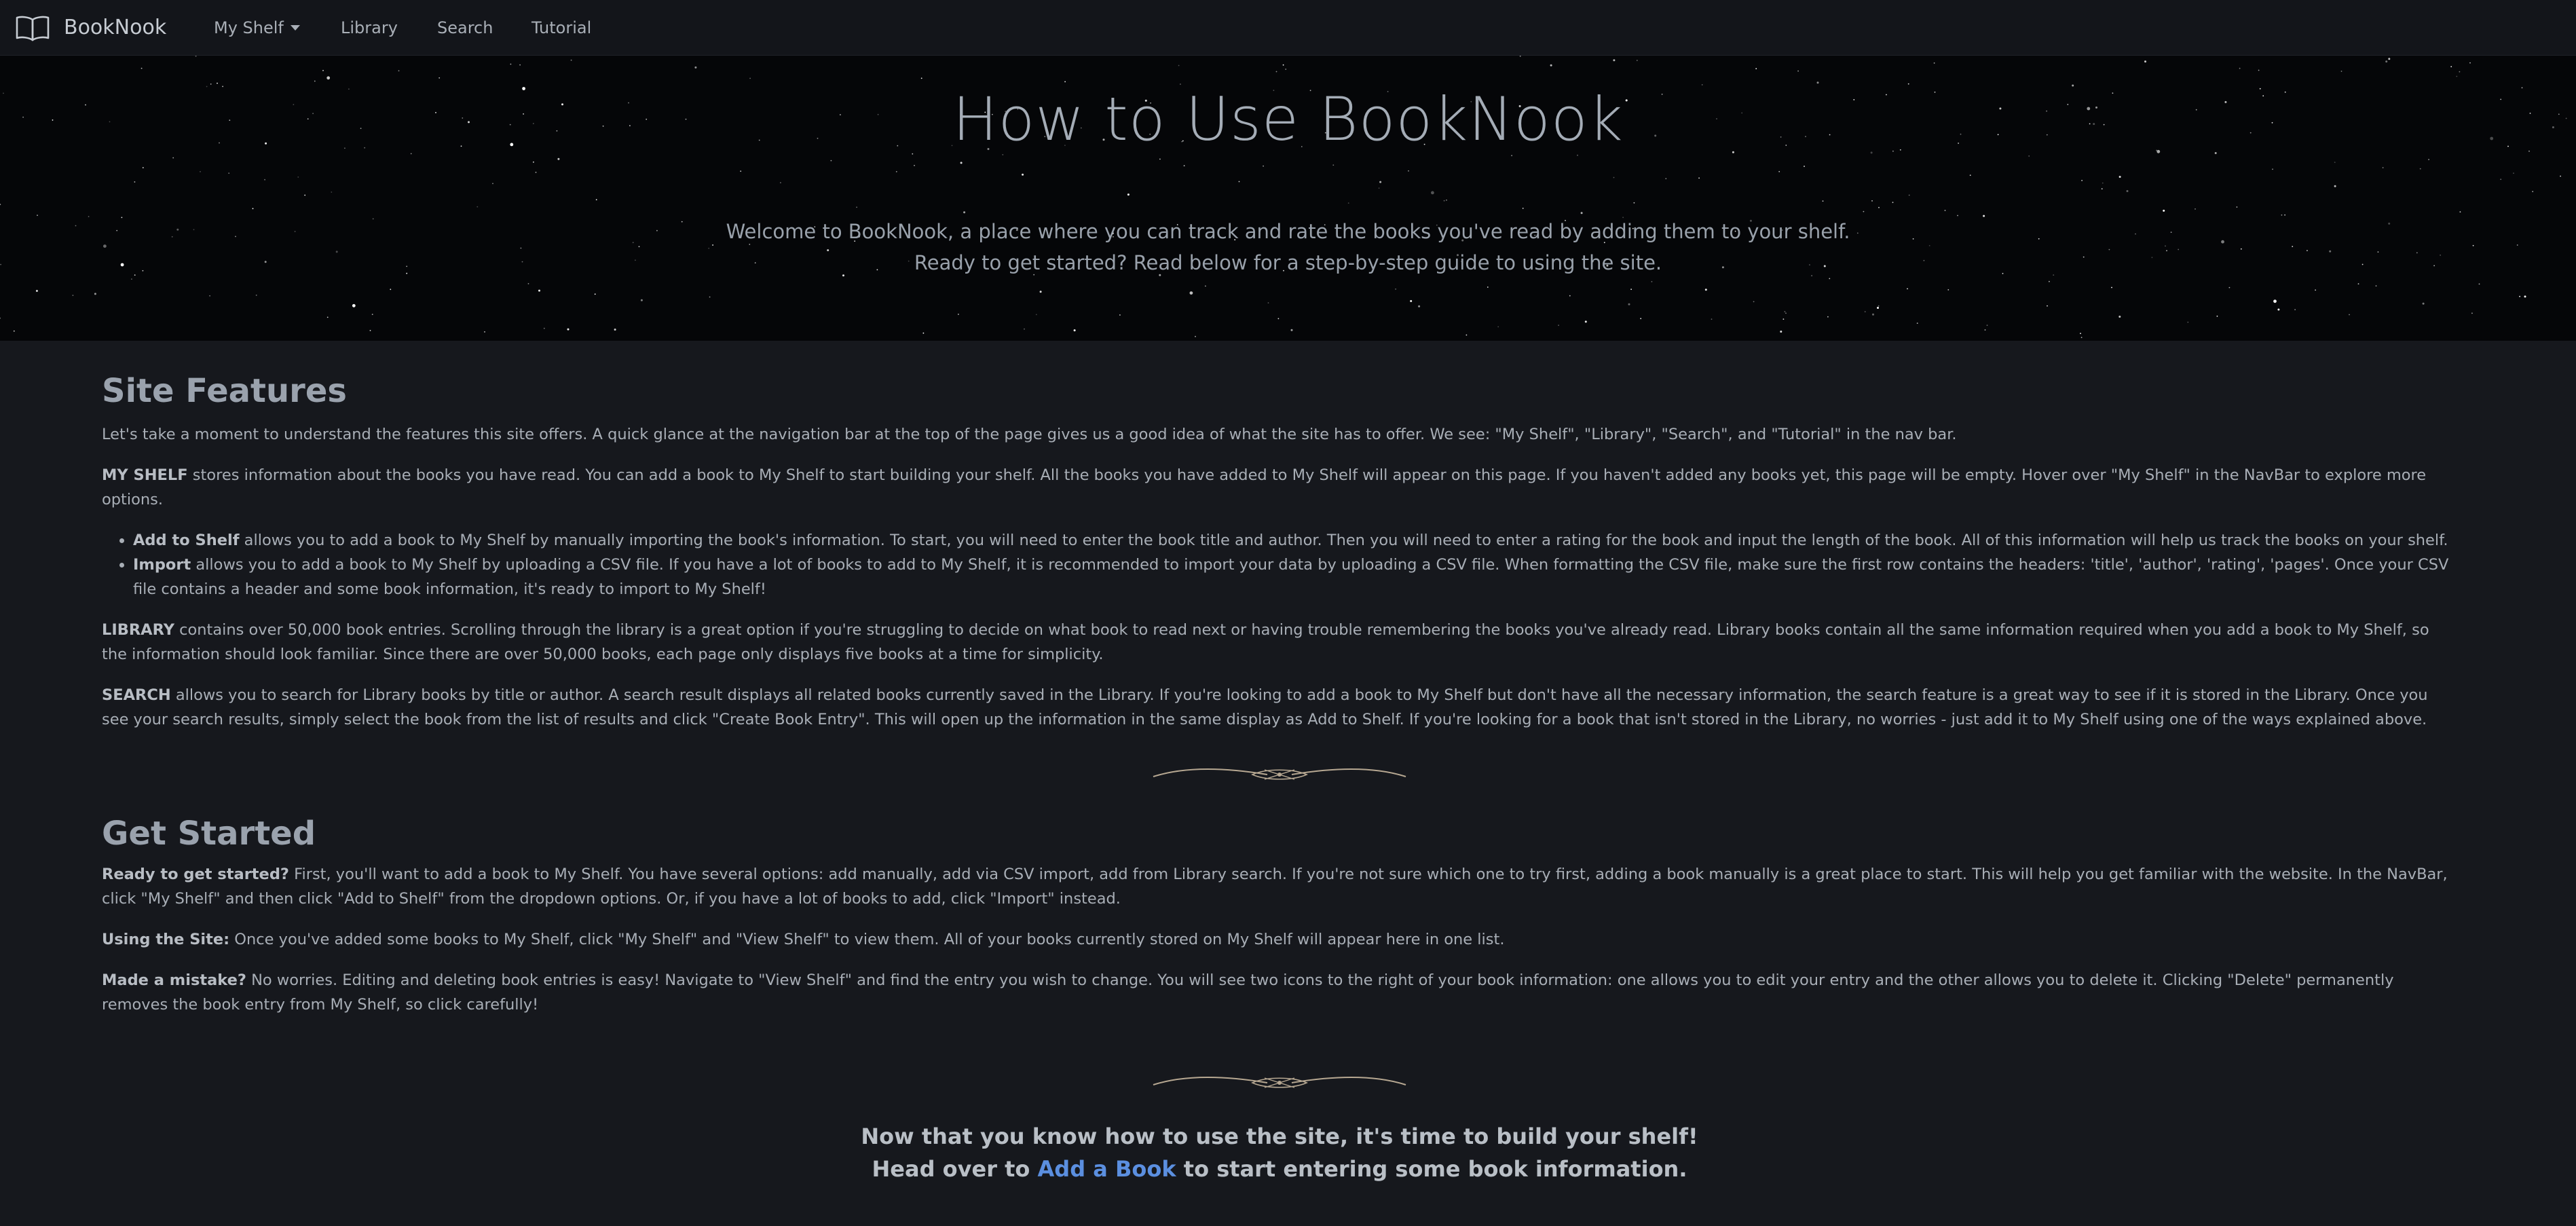 The width and height of the screenshot is (2576, 1226). I want to click on my-shelf-label: MY SHELF, so click(145, 475).